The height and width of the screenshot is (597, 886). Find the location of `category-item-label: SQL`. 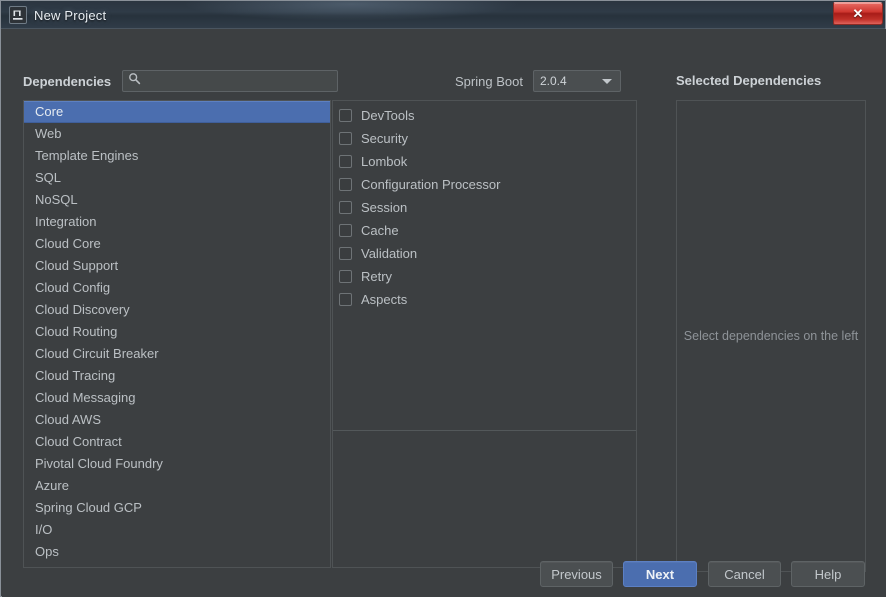

category-item-label: SQL is located at coordinates (48, 177).